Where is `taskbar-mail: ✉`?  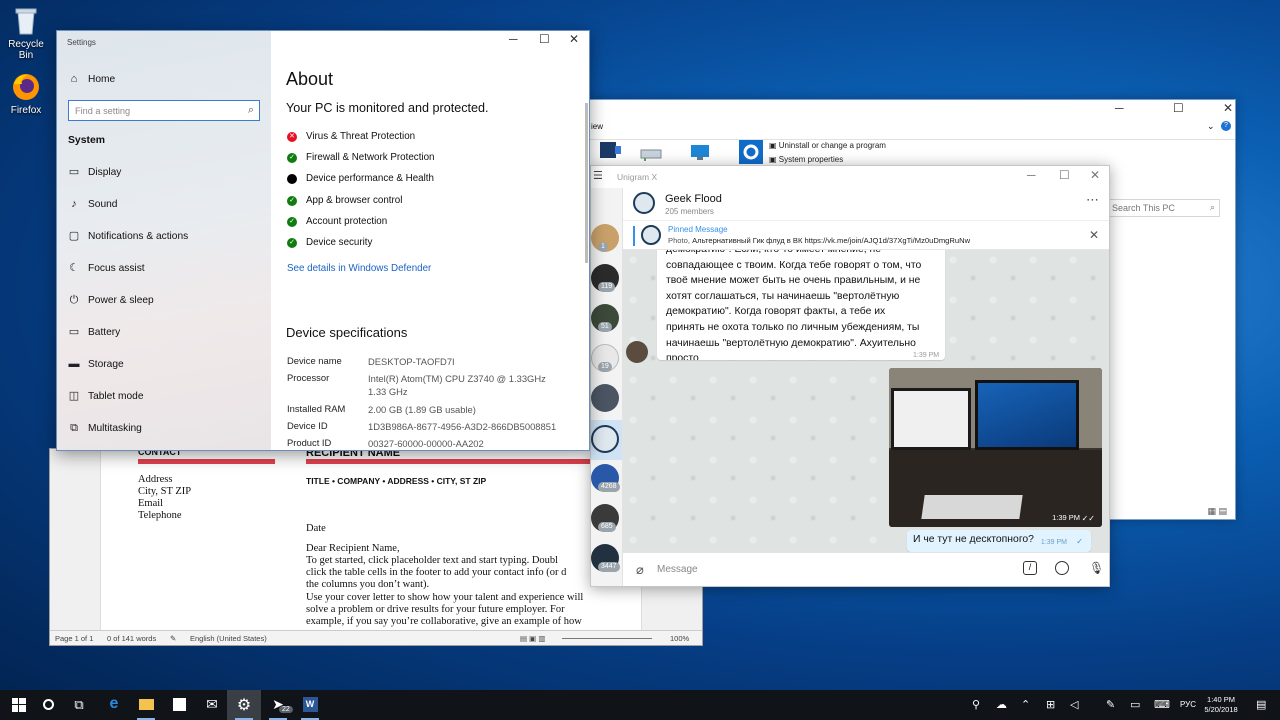 taskbar-mail: ✉ is located at coordinates (212, 705).